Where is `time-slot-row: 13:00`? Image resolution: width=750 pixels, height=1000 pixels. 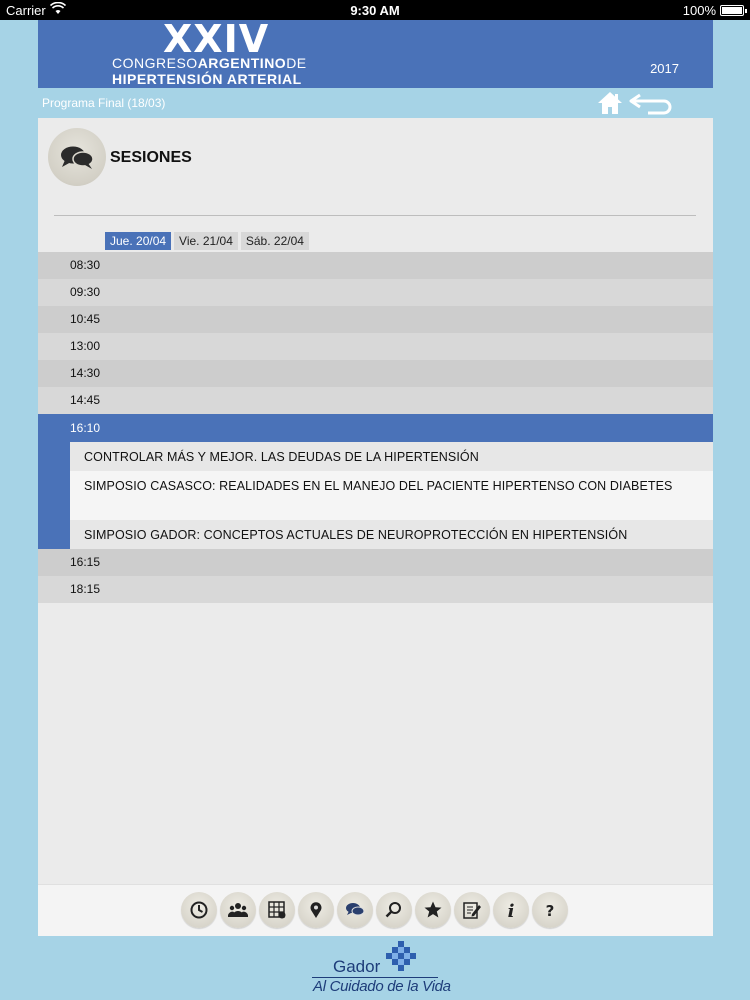 time-slot-row: 13:00 is located at coordinates (375, 346).